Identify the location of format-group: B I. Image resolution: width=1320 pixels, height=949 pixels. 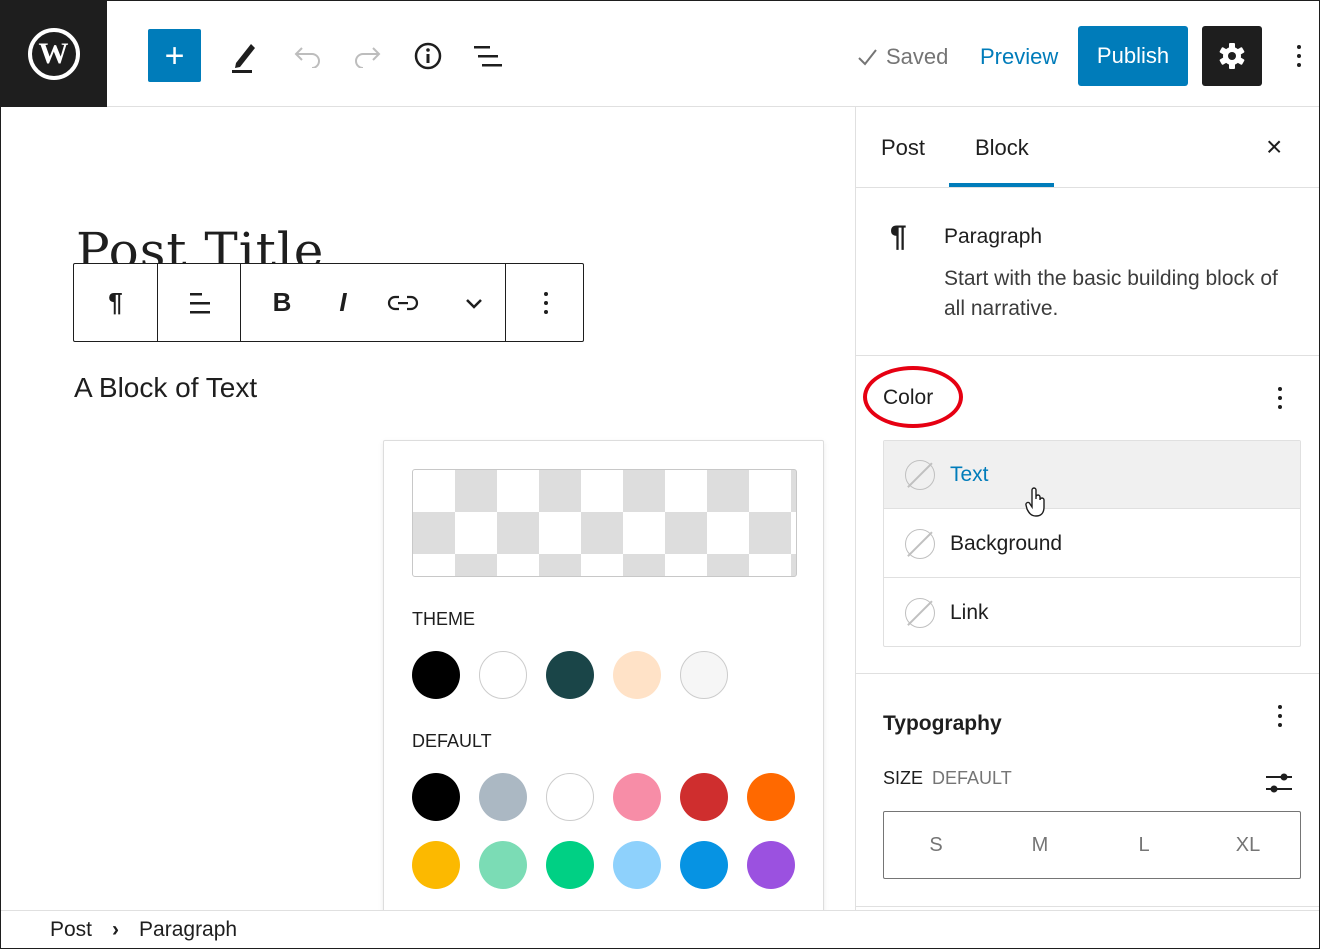
(373, 302).